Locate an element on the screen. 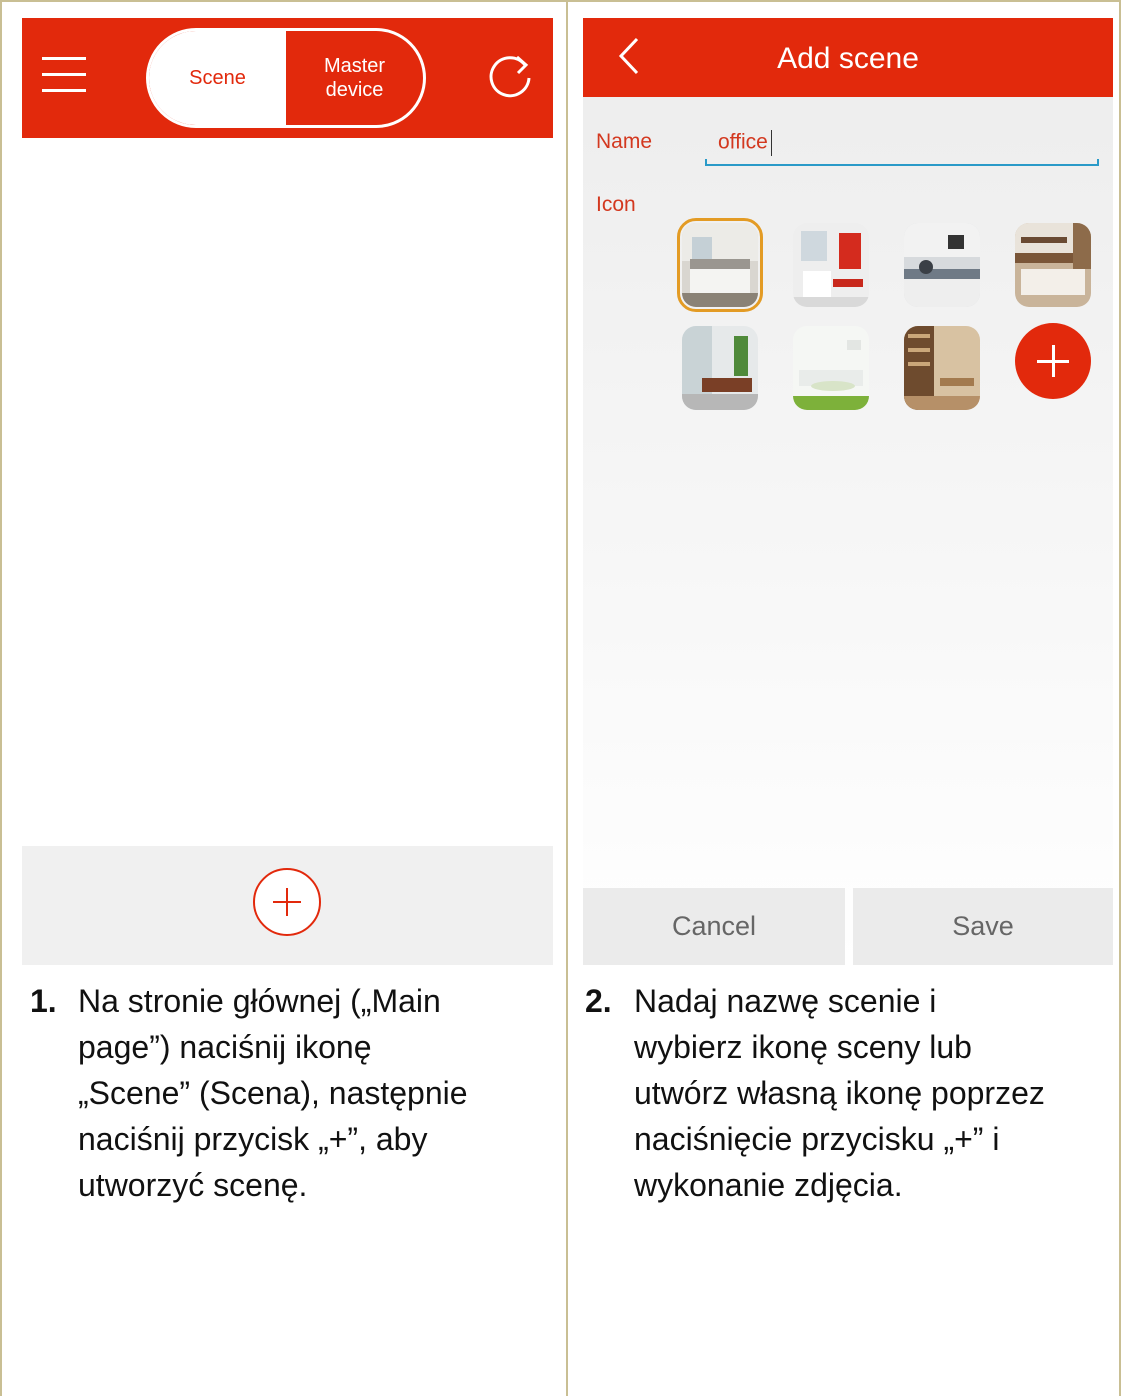  table-middle-border is located at coordinates (567, 698).